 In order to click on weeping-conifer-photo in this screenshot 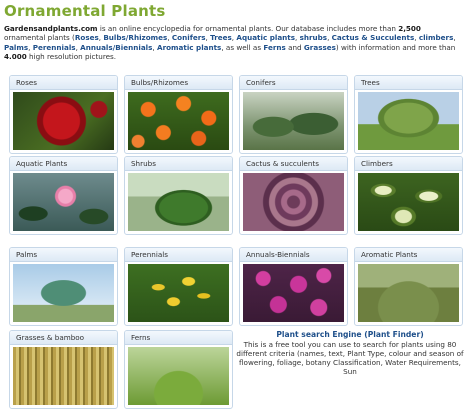, I will do `click(293, 121)`.